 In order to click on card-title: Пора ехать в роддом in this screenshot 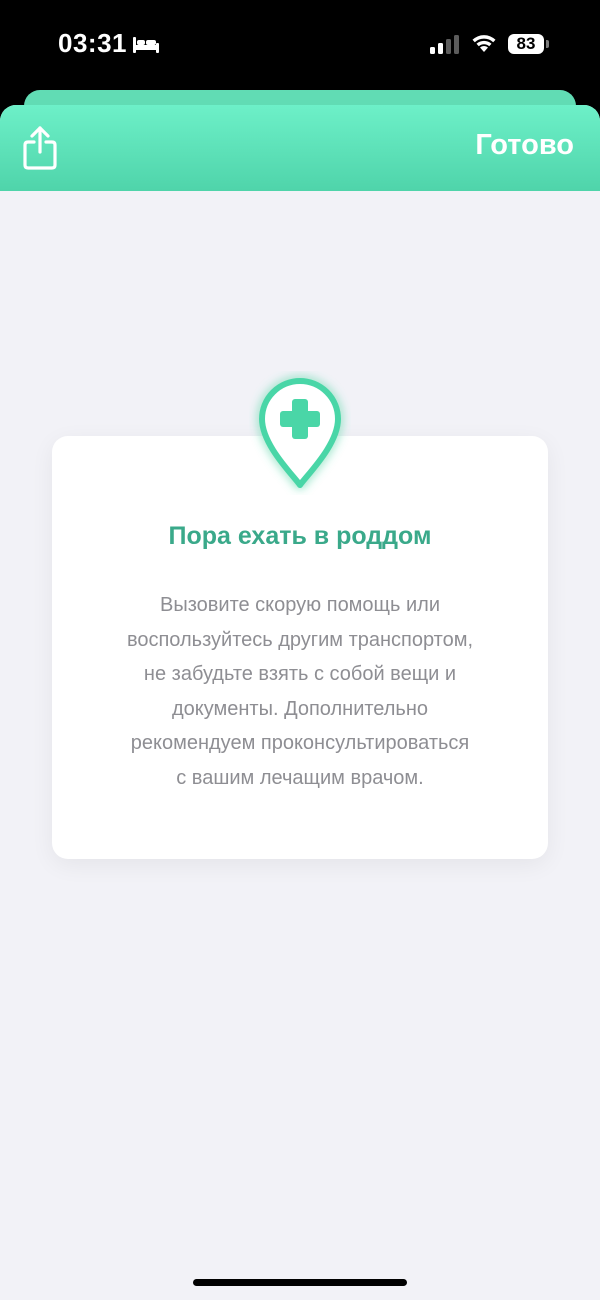, I will do `click(300, 536)`.